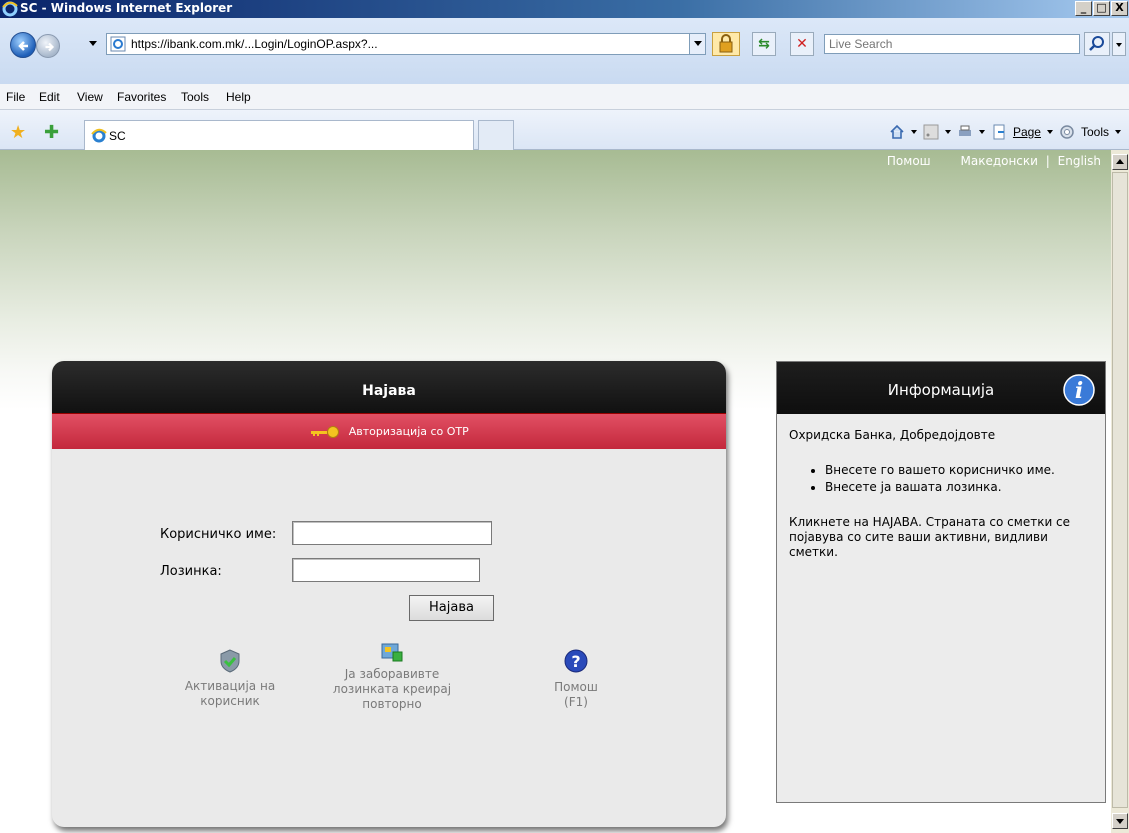 This screenshot has height=833, width=1129. What do you see at coordinates (496, 135) in the screenshot?
I see `new-tab-button` at bounding box center [496, 135].